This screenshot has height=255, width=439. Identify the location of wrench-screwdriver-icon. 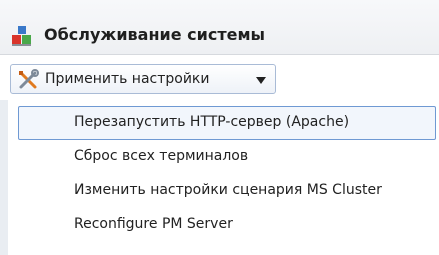
(28, 80).